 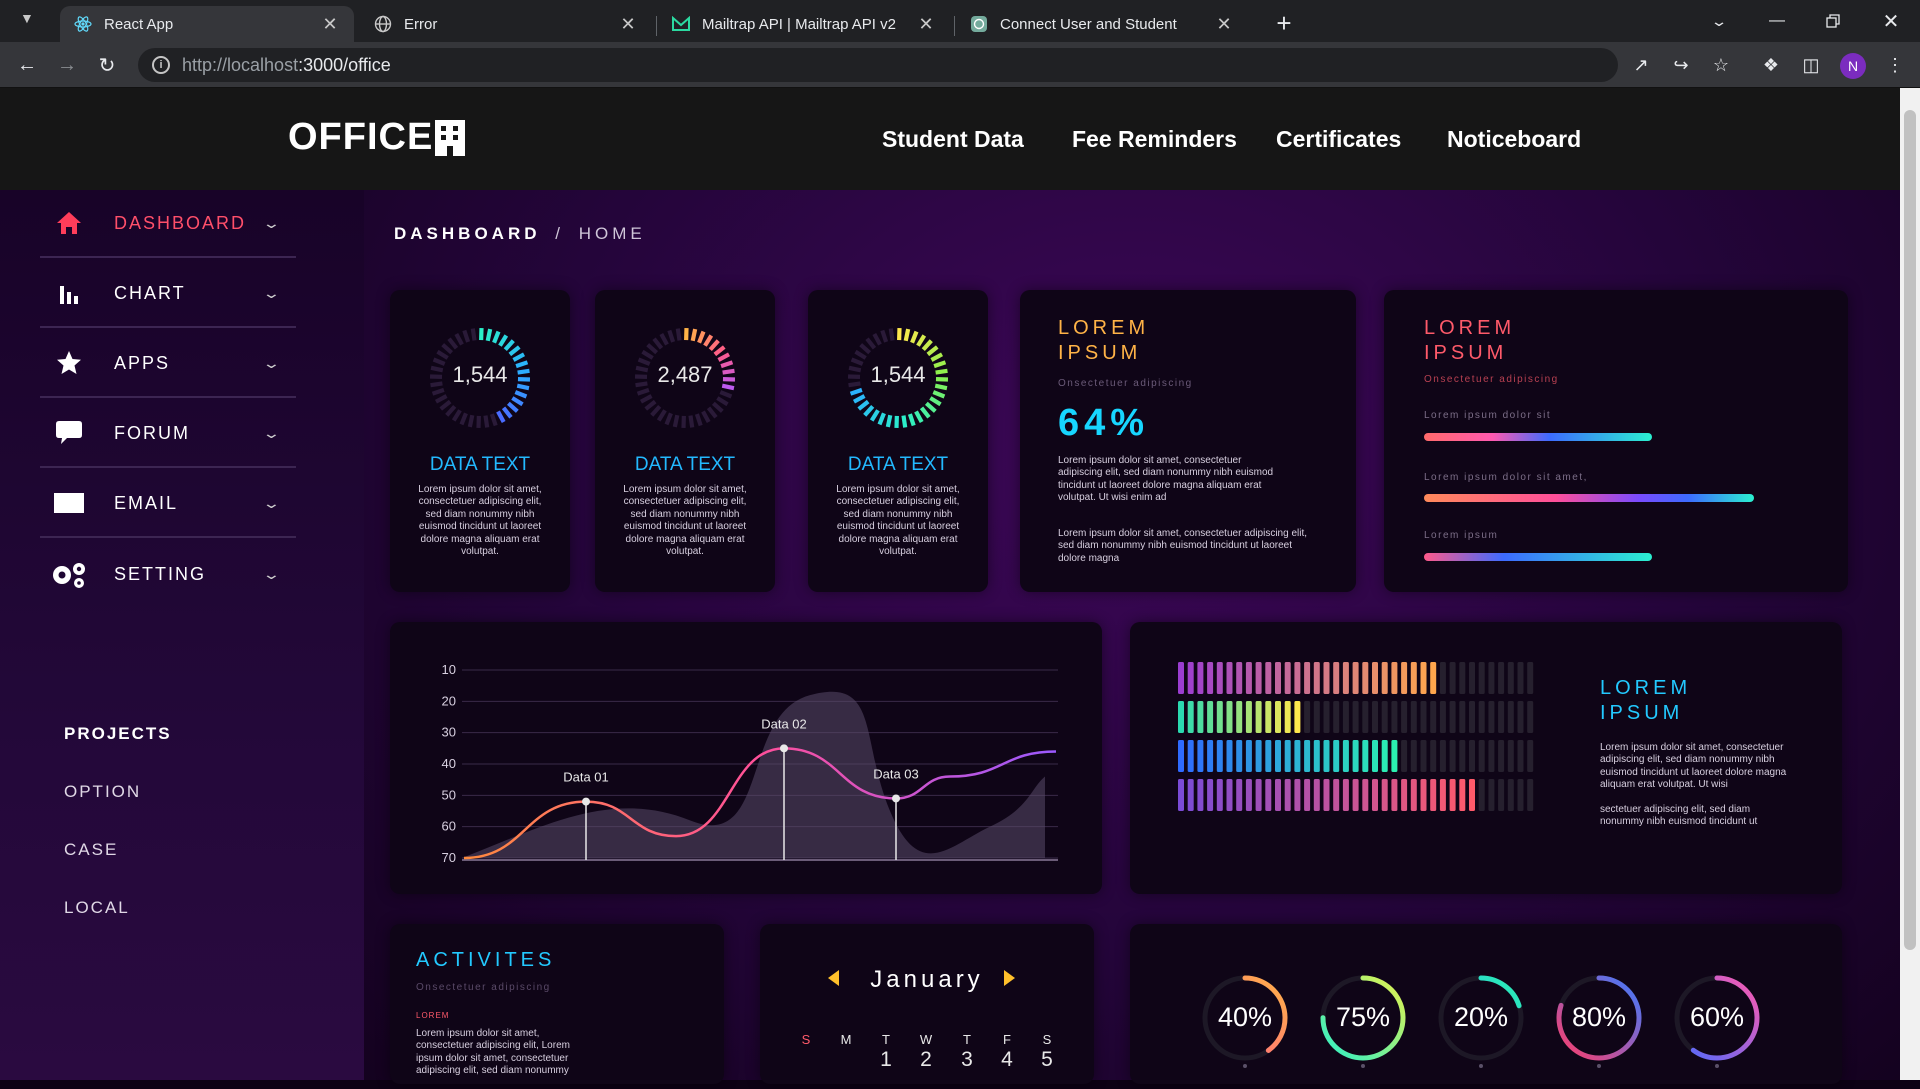 What do you see at coordinates (168, 224) in the screenshot?
I see `sidebar-item-dashboard: DASHBOARD ⌄` at bounding box center [168, 224].